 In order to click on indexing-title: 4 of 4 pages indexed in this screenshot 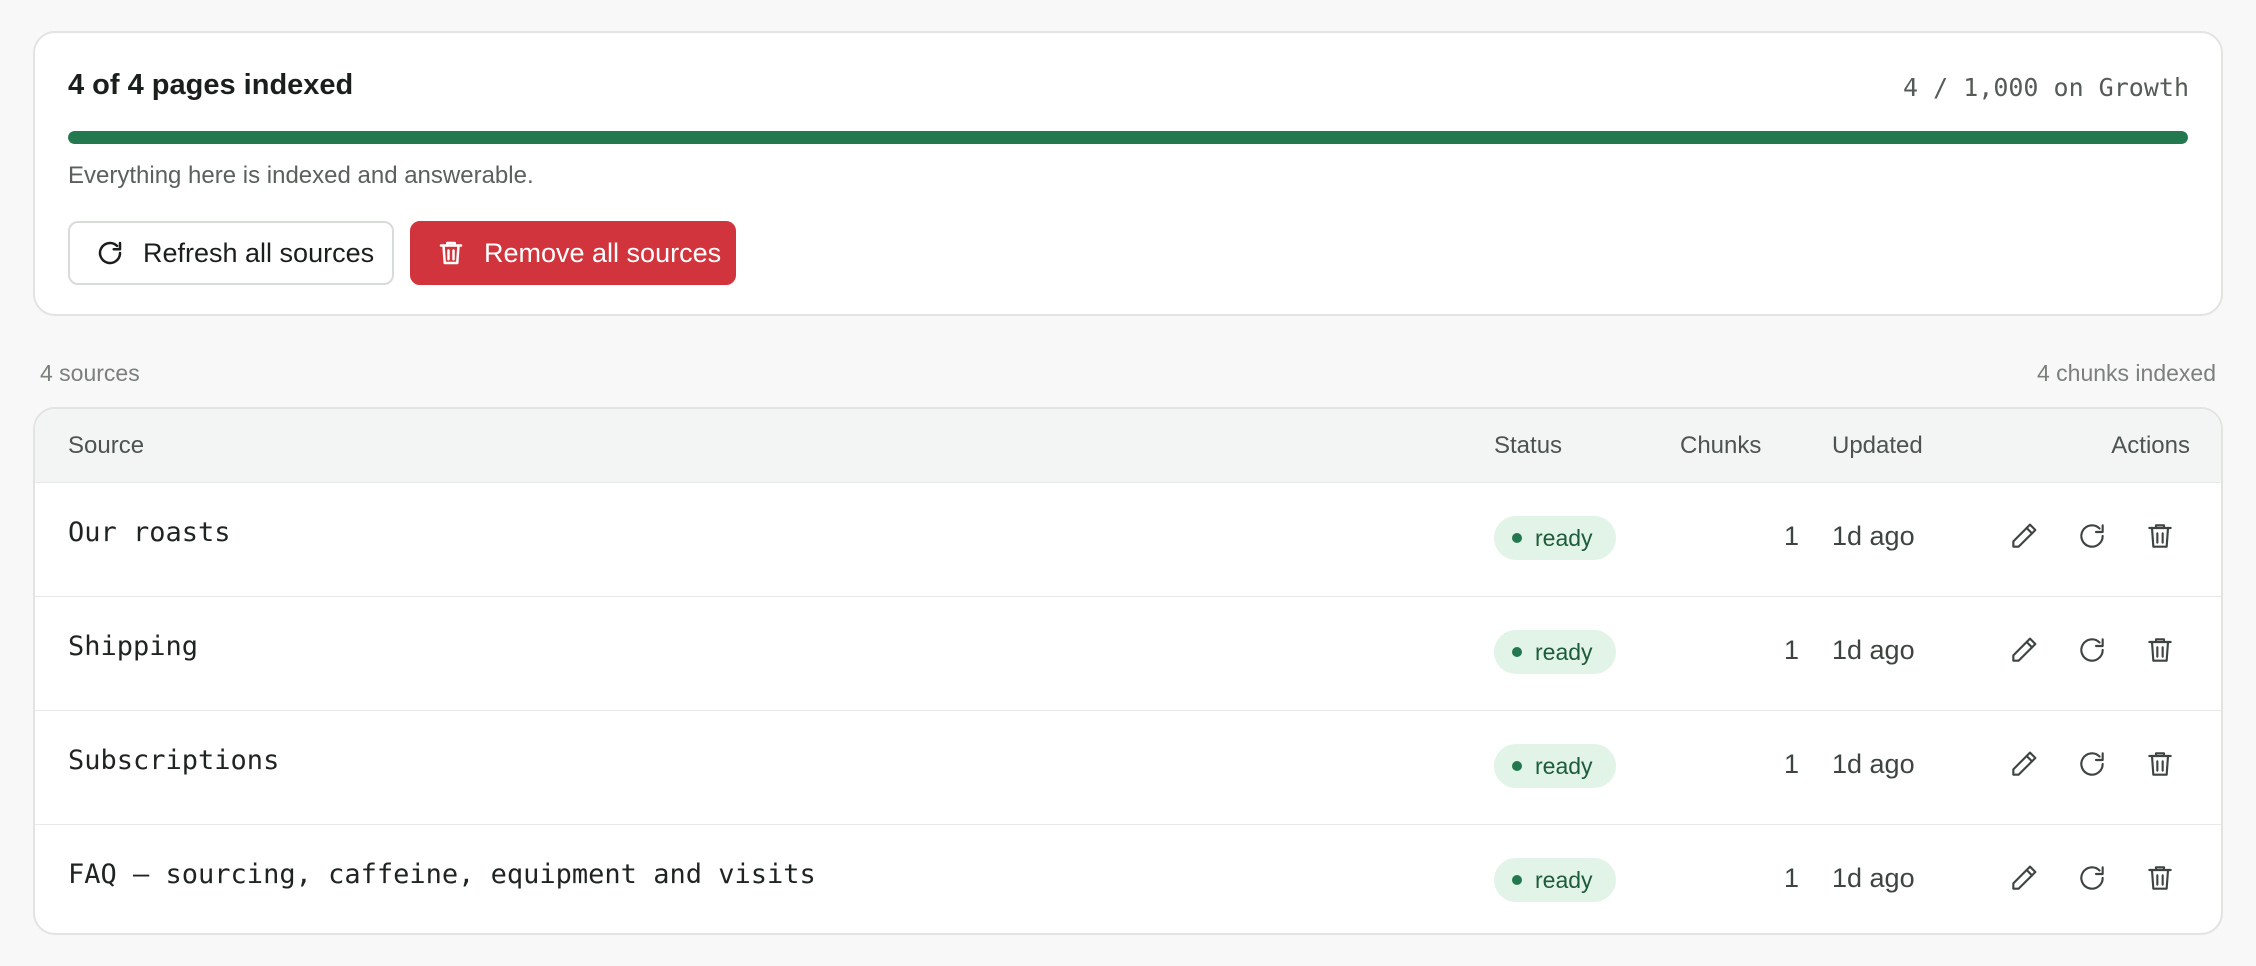, I will do `click(211, 85)`.